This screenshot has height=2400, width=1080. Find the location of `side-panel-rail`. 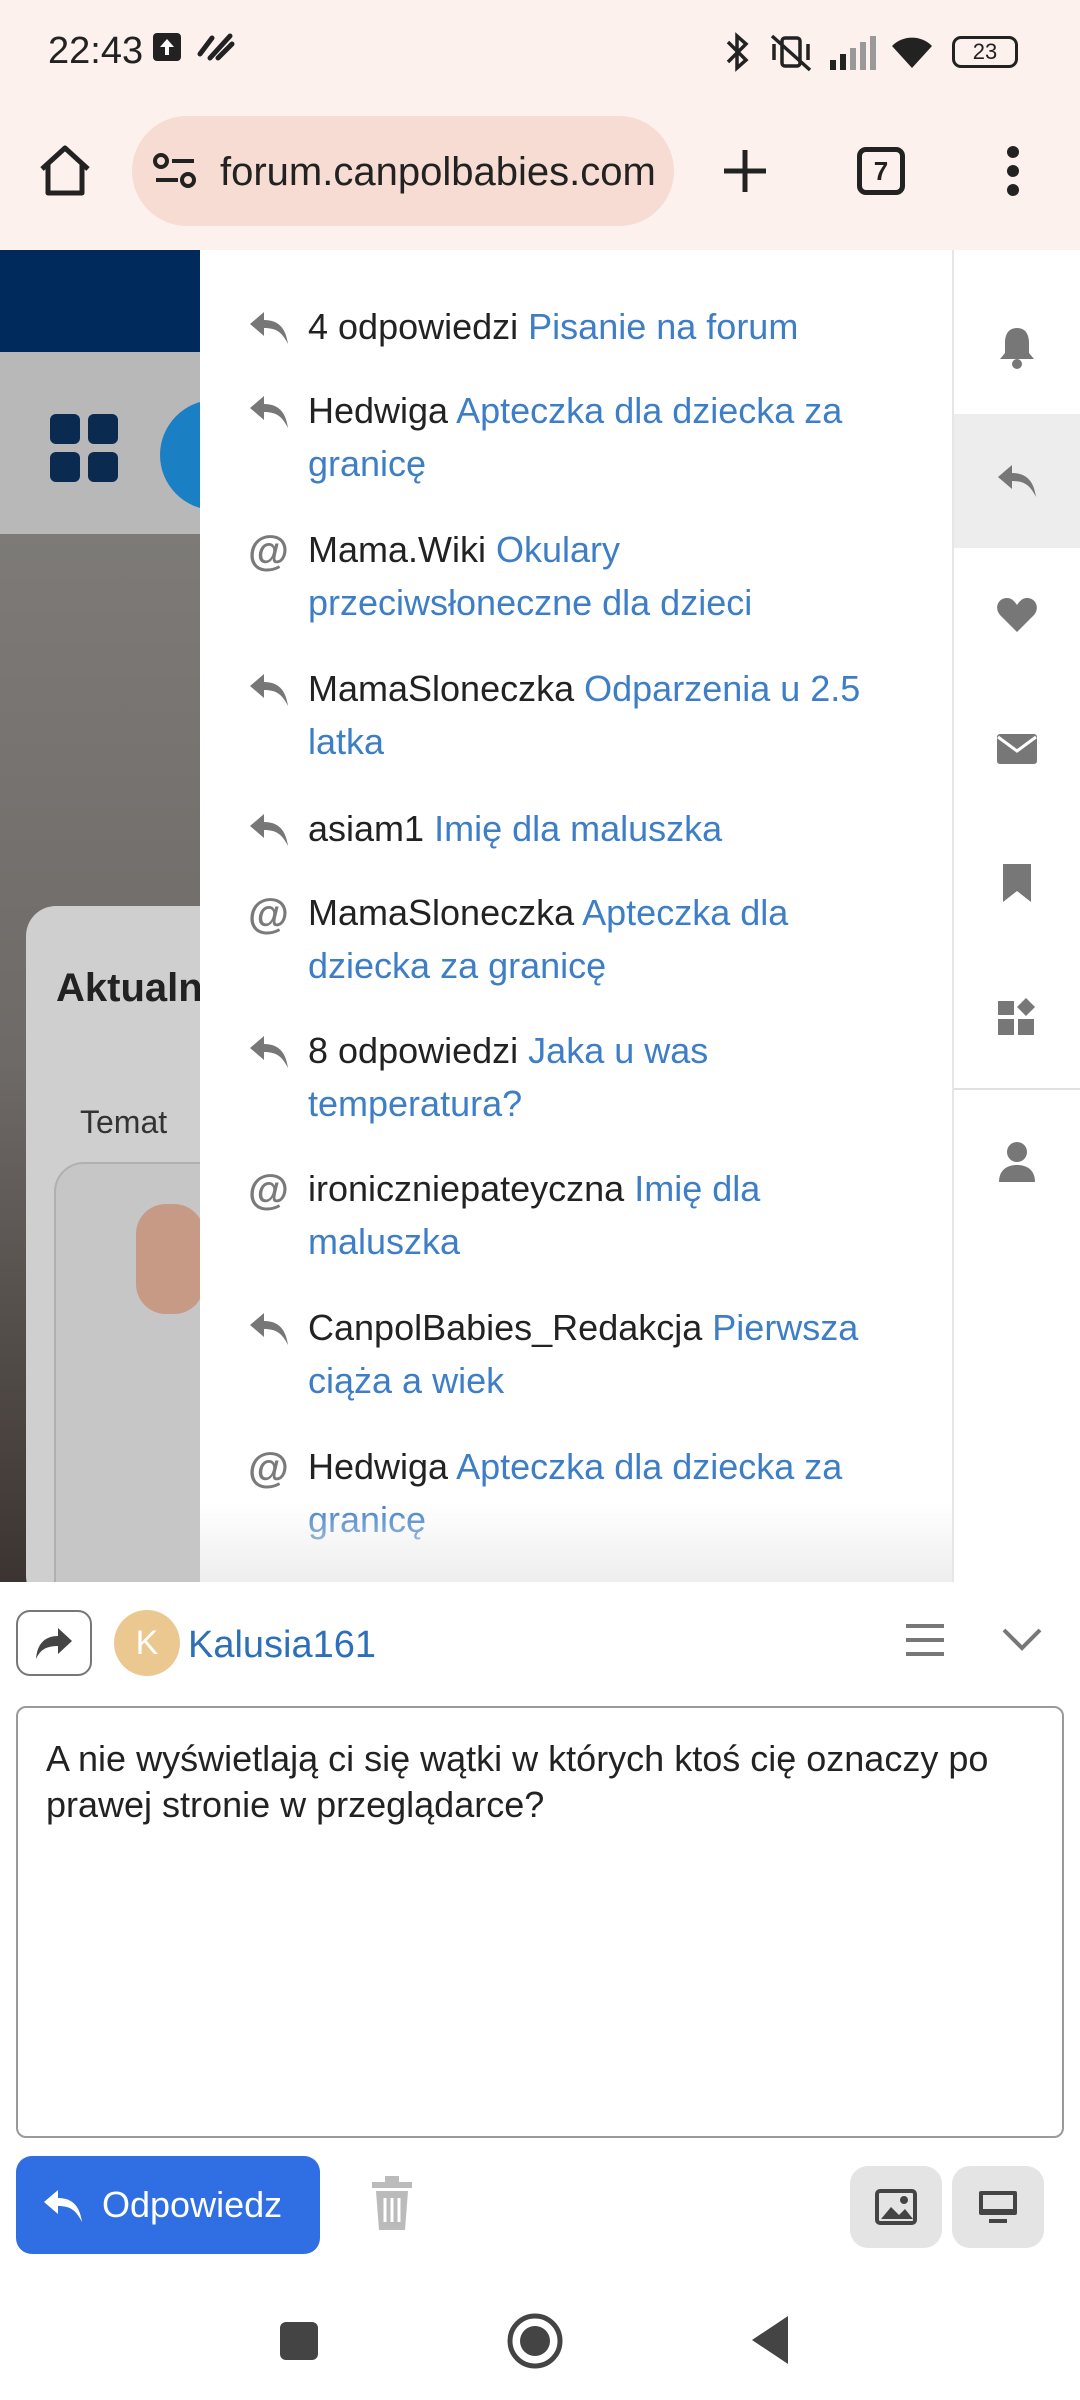

side-panel-rail is located at coordinates (1016, 916).